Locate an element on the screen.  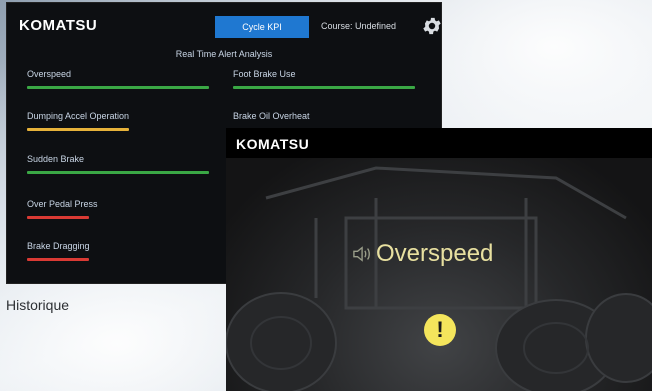
alert-label: Sudden Brake is located at coordinates (56, 159).